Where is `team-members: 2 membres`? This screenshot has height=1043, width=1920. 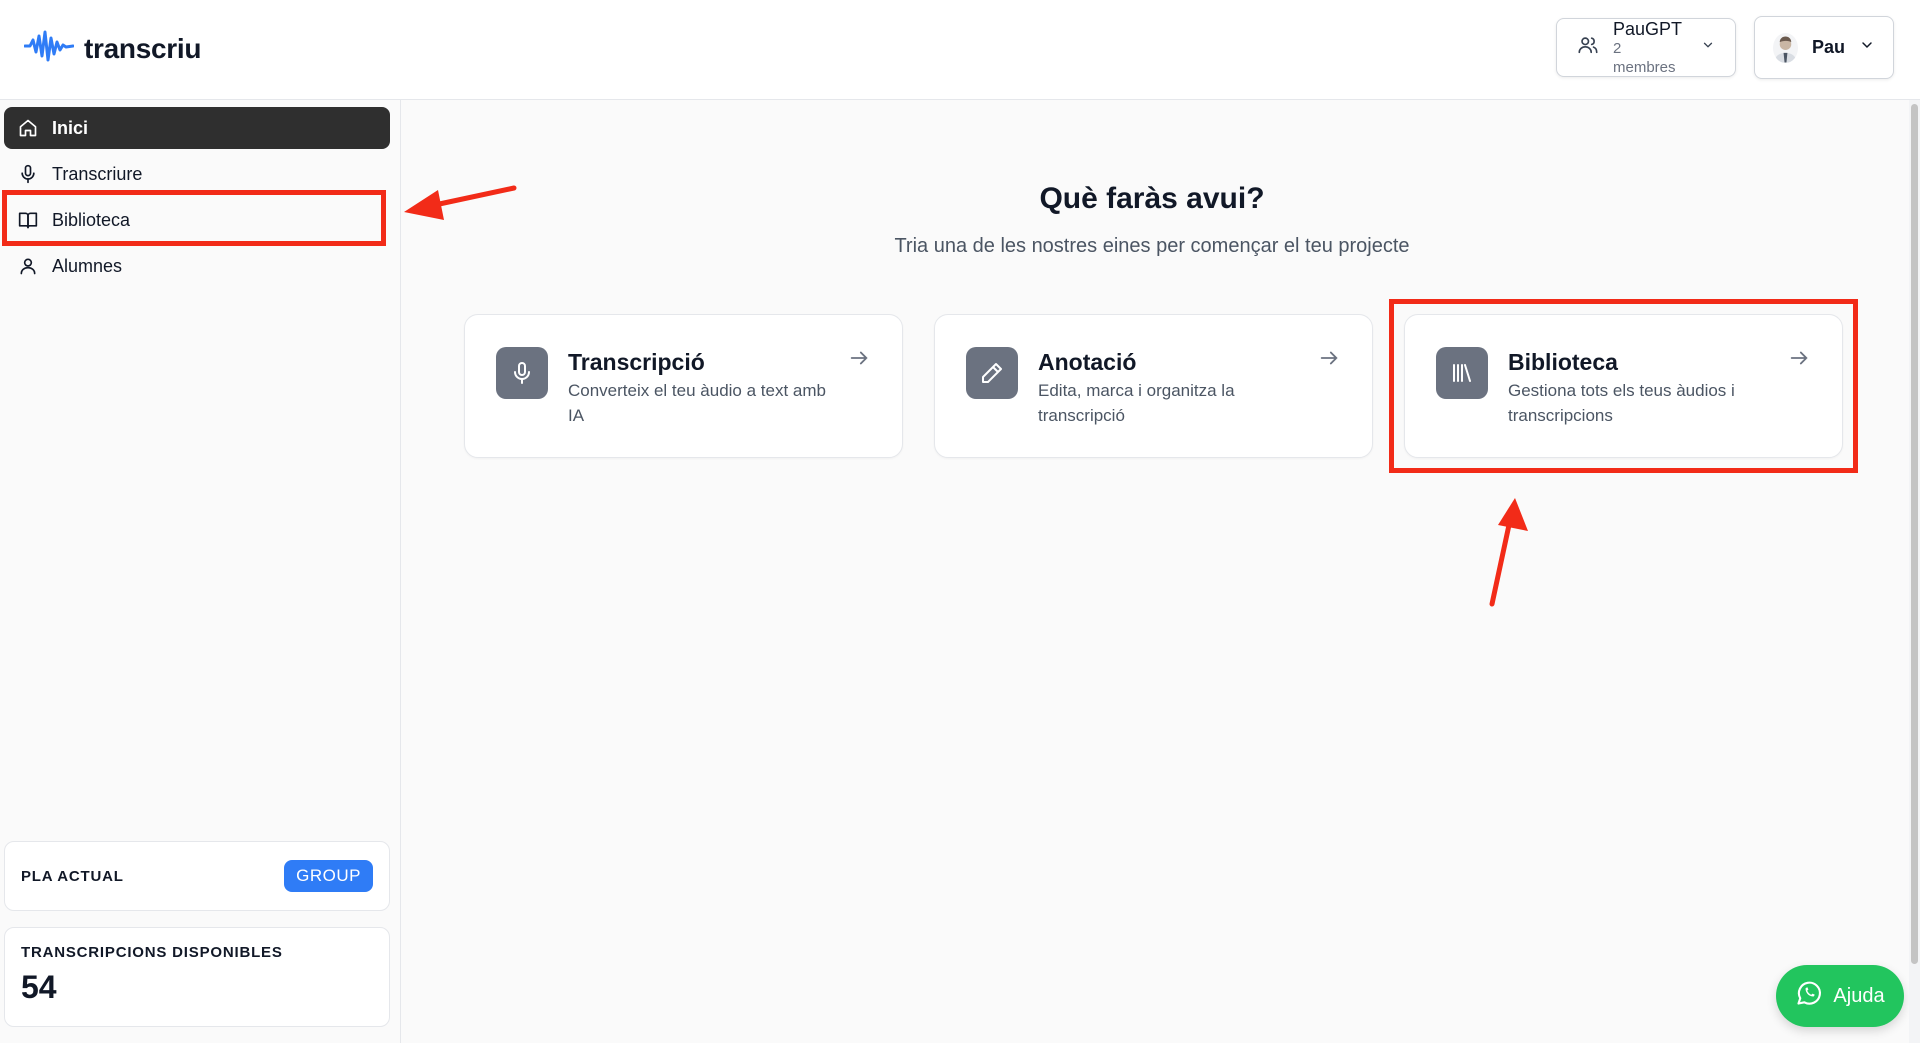
team-members: 2 membres is located at coordinates (1644, 58).